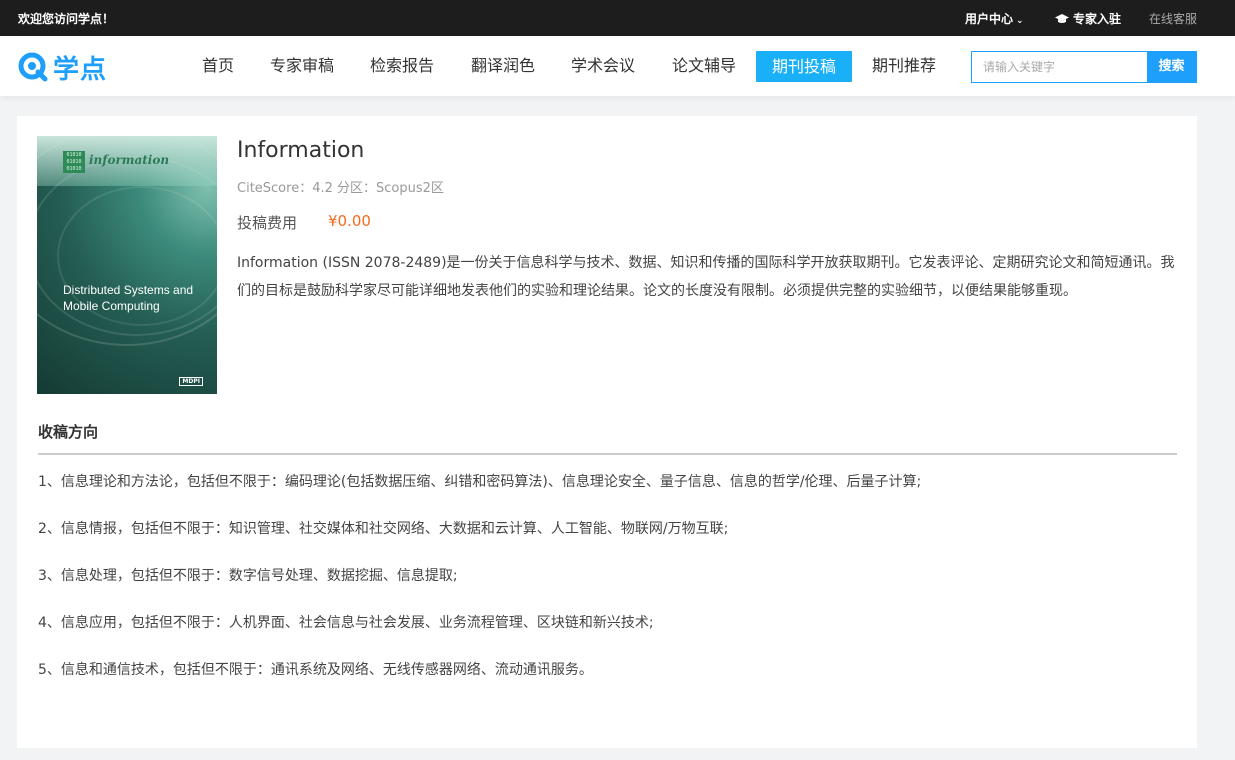 This screenshot has width=1235, height=760. I want to click on section-title: 收稿方向, so click(68, 432).